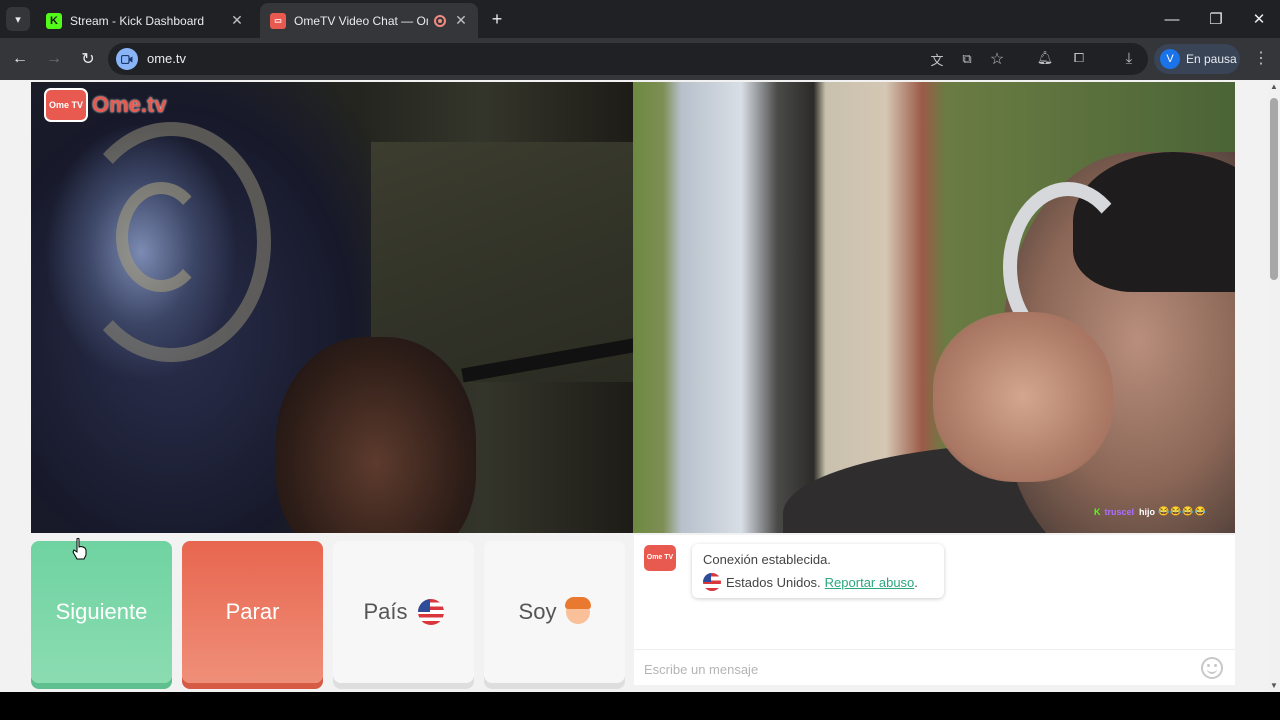  What do you see at coordinates (997, 59) in the screenshot?
I see `bookmark-star-icon: ☆` at bounding box center [997, 59].